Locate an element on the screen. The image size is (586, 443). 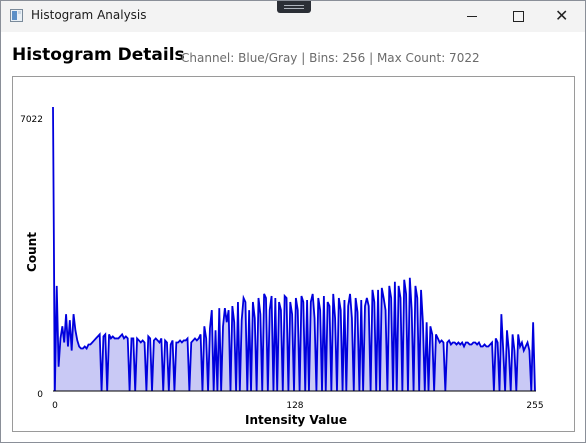
y-axis-label: Count is located at coordinates (32, 252).